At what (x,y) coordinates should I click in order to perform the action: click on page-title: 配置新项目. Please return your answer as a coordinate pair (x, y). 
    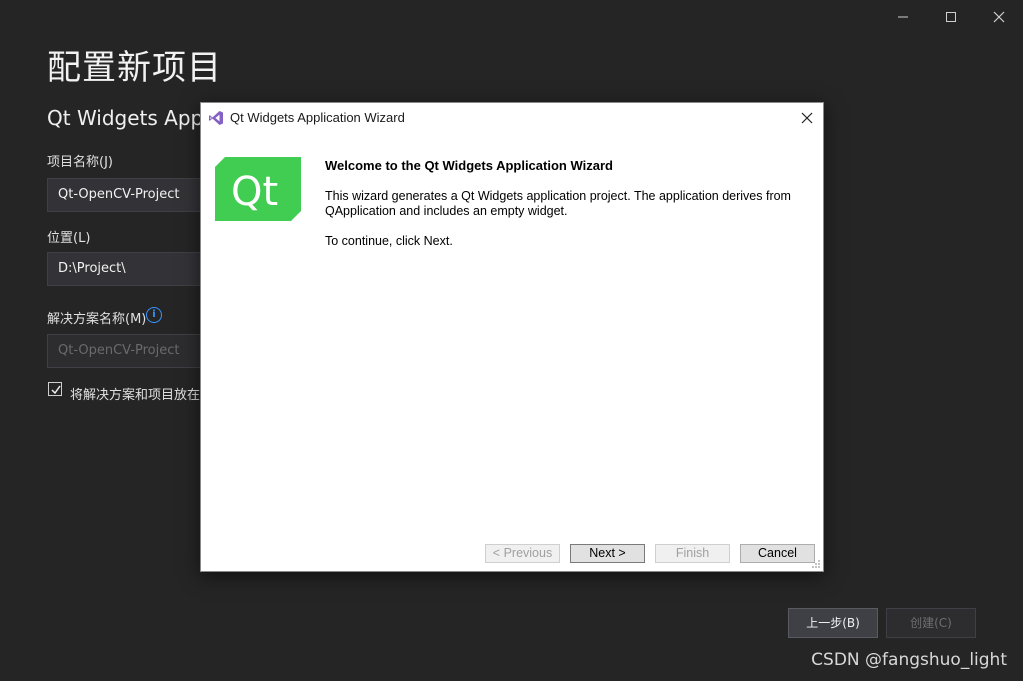
    Looking at the image, I should click on (134, 68).